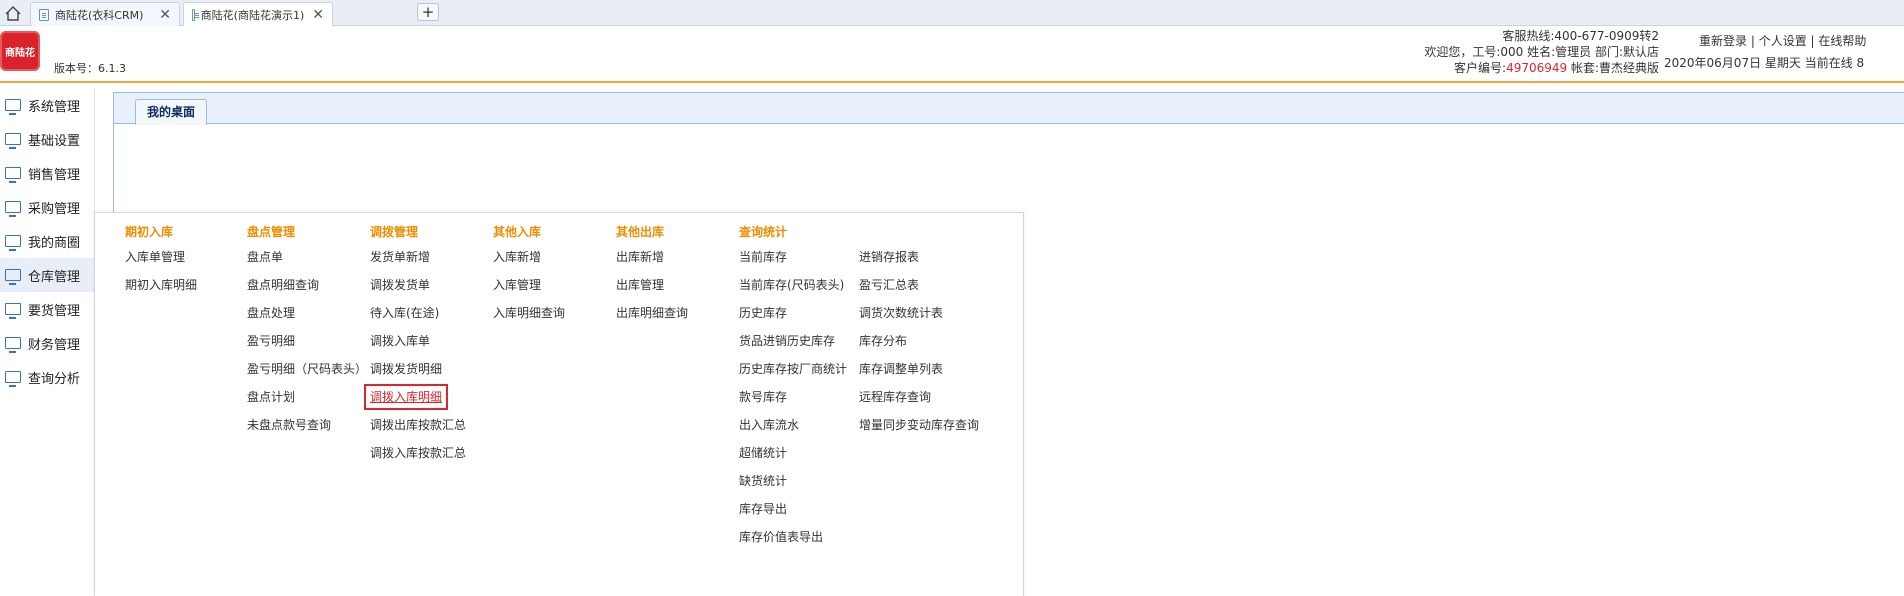 The width and height of the screenshot is (1904, 596). Describe the element at coordinates (793, 376) in the screenshot. I see `menu-item: 历史库存按厂商统计` at that location.